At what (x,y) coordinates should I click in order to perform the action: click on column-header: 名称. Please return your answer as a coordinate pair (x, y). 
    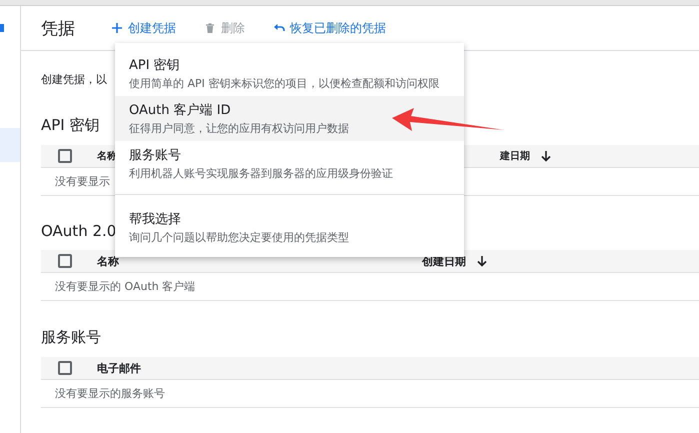
    Looking at the image, I should click on (108, 261).